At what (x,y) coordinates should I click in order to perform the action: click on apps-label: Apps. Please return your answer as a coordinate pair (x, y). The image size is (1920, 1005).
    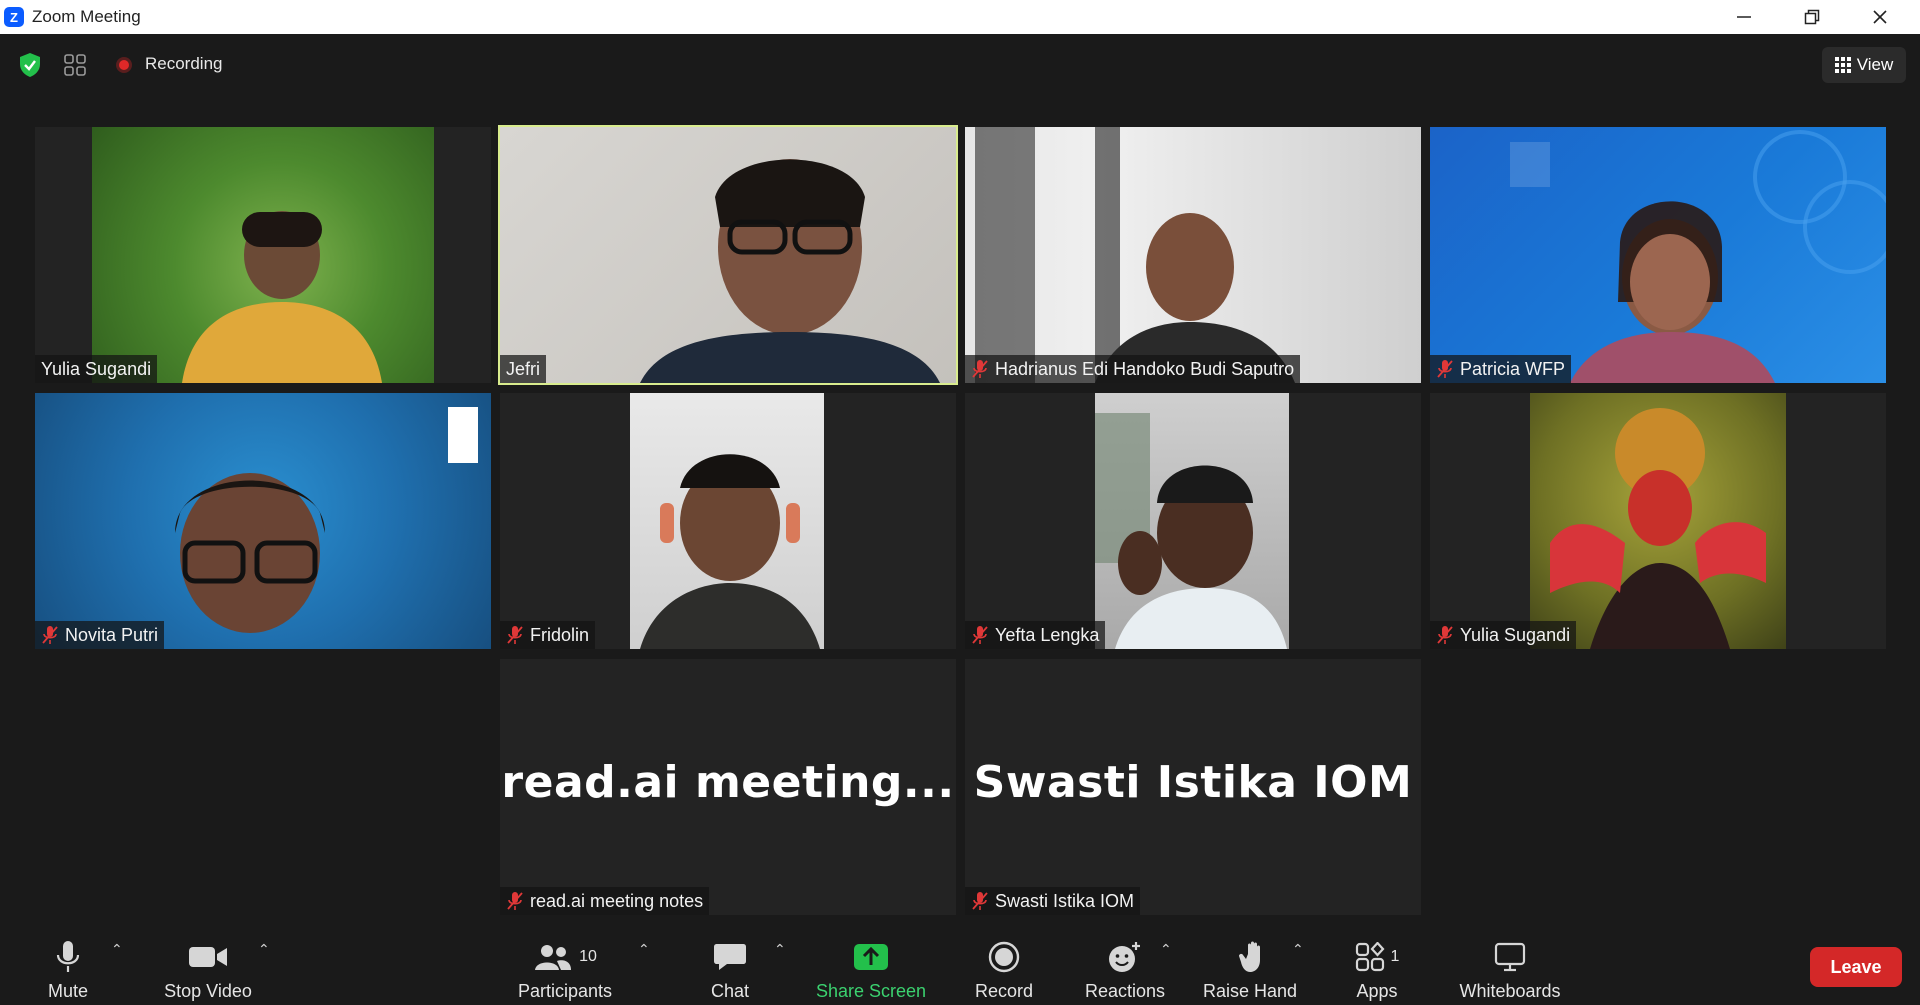
    Looking at the image, I should click on (1377, 991).